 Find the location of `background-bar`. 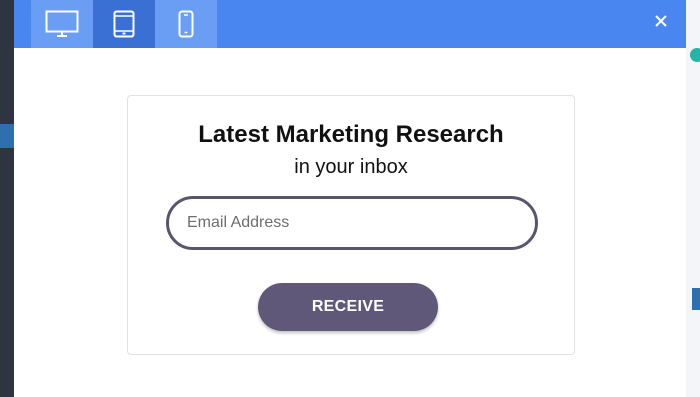

background-bar is located at coordinates (696, 299).